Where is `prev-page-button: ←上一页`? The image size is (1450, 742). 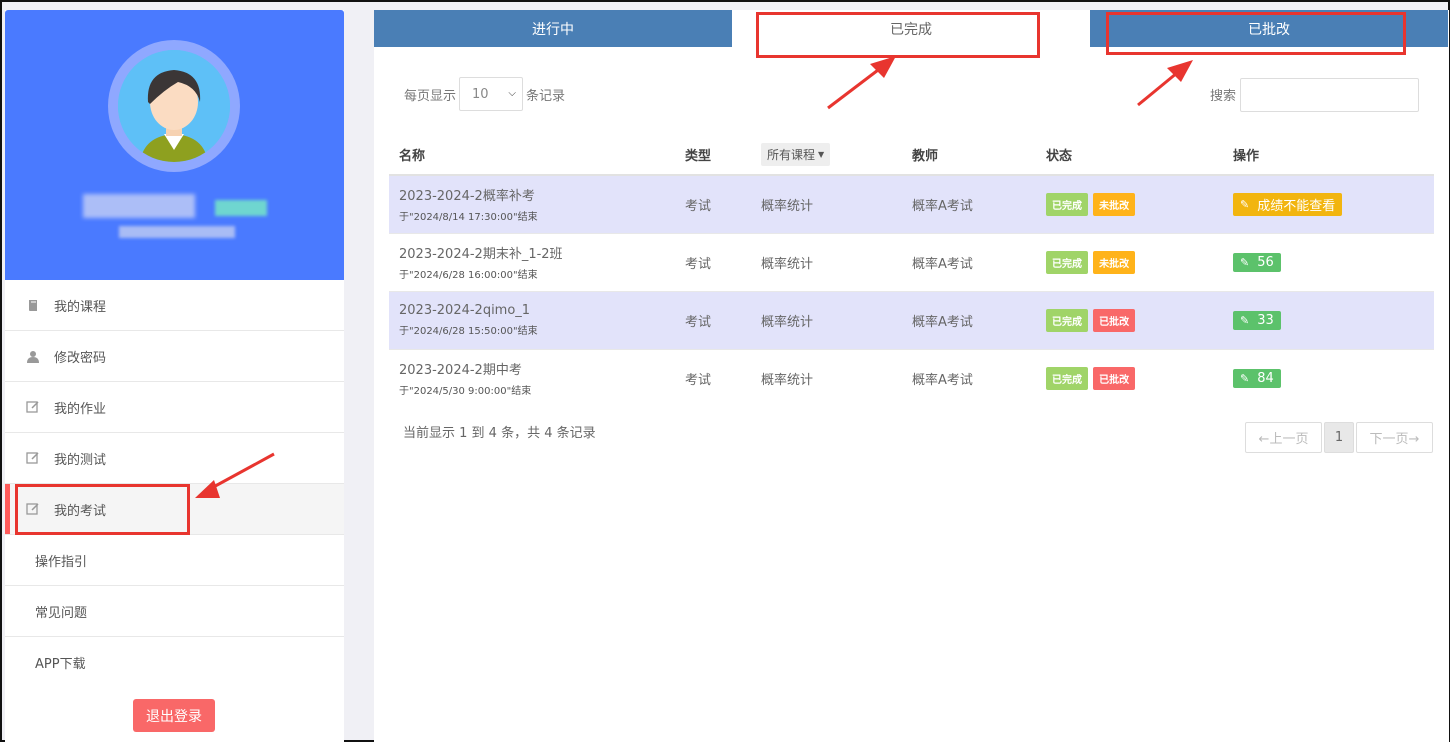 prev-page-button: ←上一页 is located at coordinates (1283, 437).